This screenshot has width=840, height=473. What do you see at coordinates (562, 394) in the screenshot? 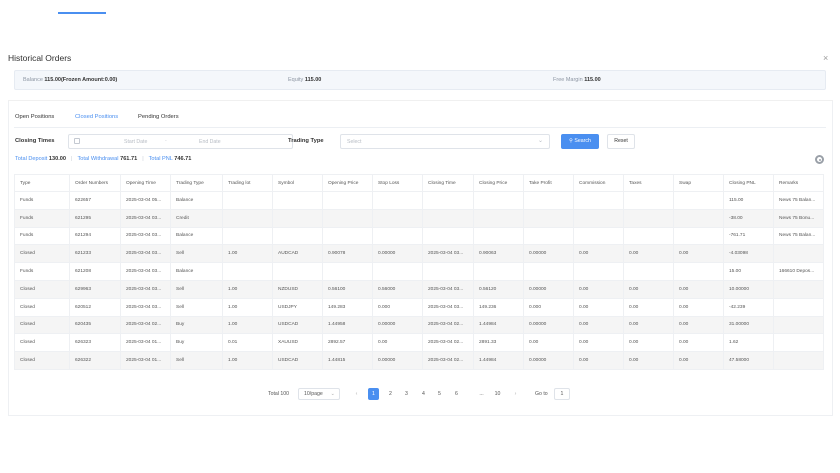
I see `goto-input: 1` at bounding box center [562, 394].